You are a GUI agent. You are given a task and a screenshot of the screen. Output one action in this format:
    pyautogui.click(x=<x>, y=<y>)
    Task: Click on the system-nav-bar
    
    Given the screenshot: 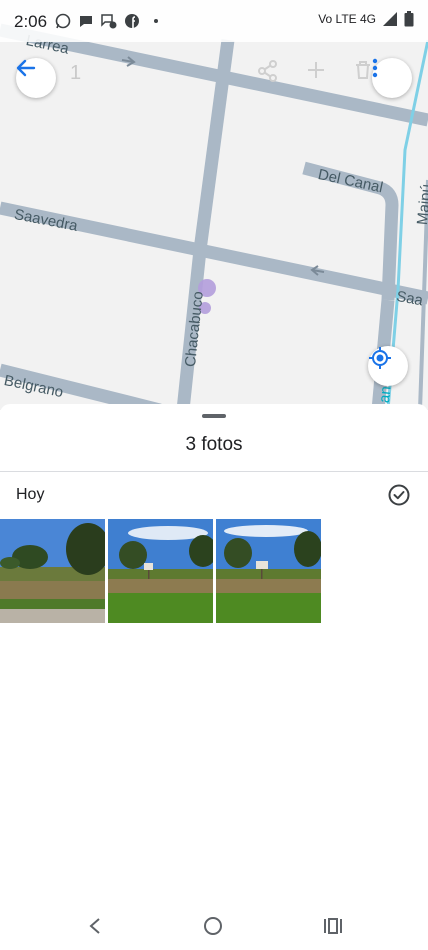 What is the action you would take?
    pyautogui.click(x=214, y=927)
    